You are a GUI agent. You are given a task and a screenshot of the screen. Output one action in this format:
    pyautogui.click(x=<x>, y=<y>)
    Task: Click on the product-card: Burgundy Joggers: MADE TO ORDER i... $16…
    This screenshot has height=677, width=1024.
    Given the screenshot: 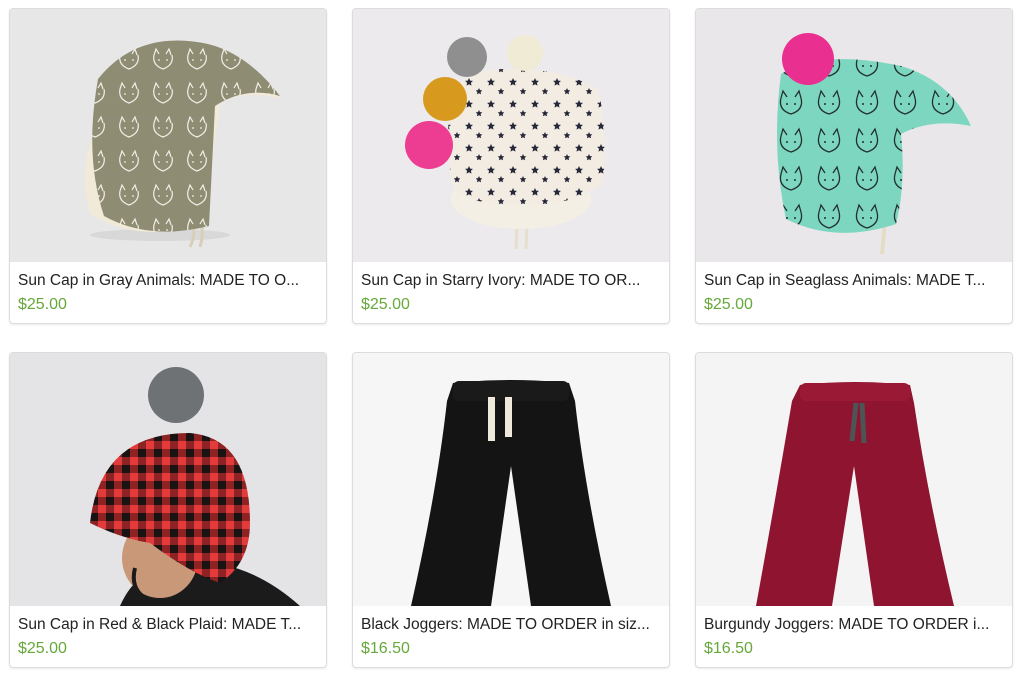 What is the action you would take?
    pyautogui.click(x=854, y=510)
    